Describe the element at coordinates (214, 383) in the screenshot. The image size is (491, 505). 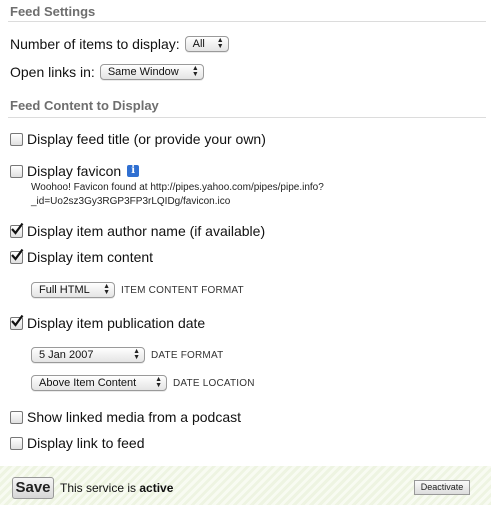
I see `date-location-caption: DATE LOCATION` at that location.